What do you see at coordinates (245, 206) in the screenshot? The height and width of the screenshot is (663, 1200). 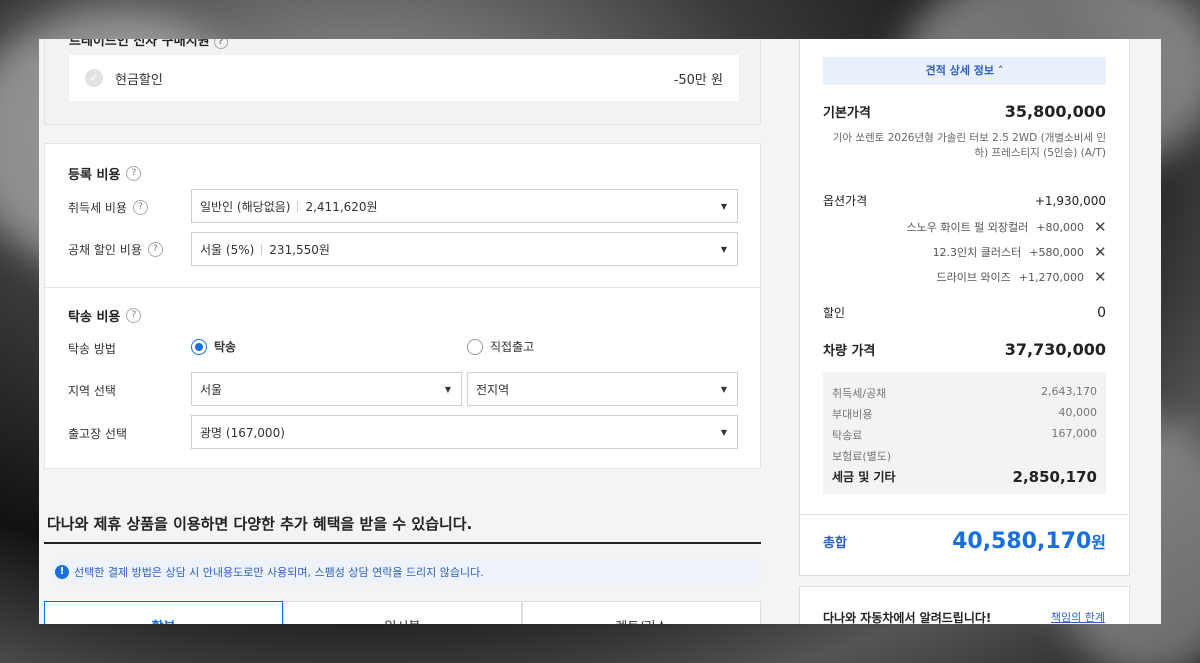 I see `acq-tax-type: 일반인 (해당없음)` at bounding box center [245, 206].